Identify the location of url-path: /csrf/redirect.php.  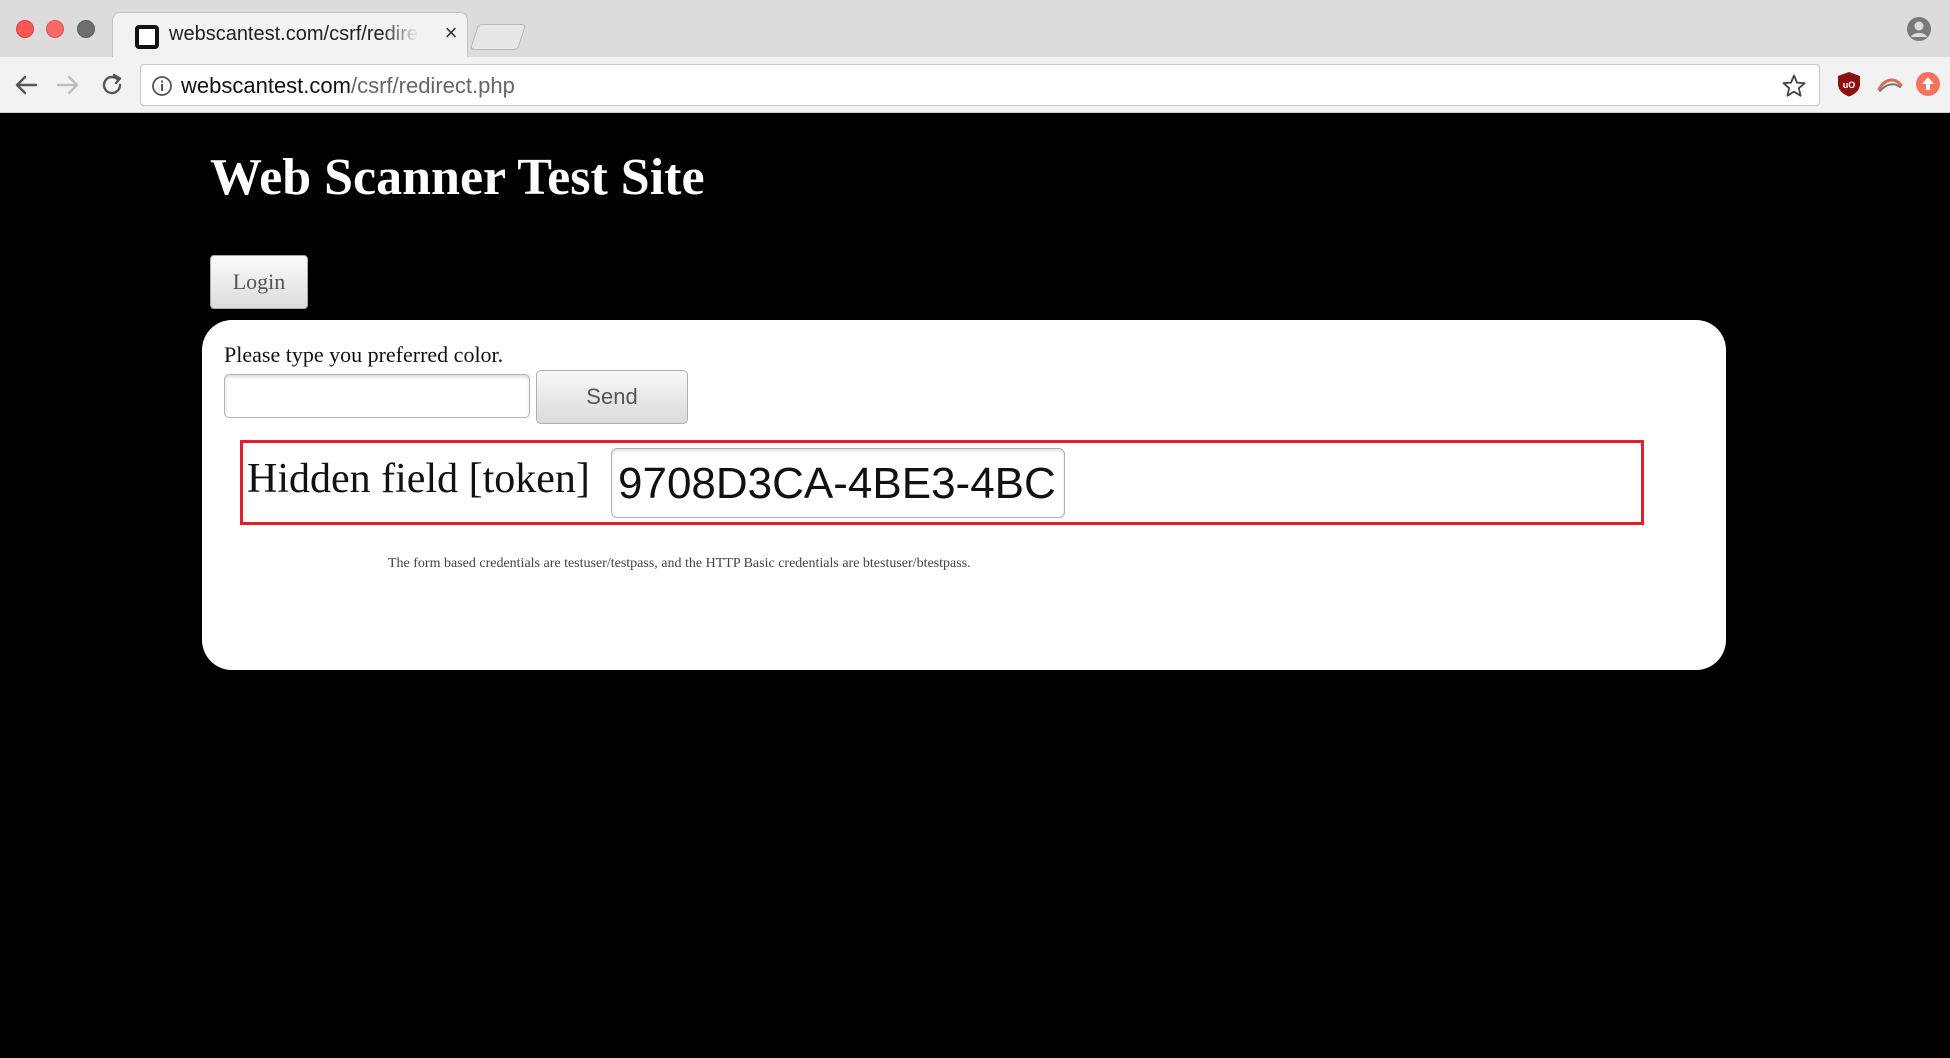
(432, 85).